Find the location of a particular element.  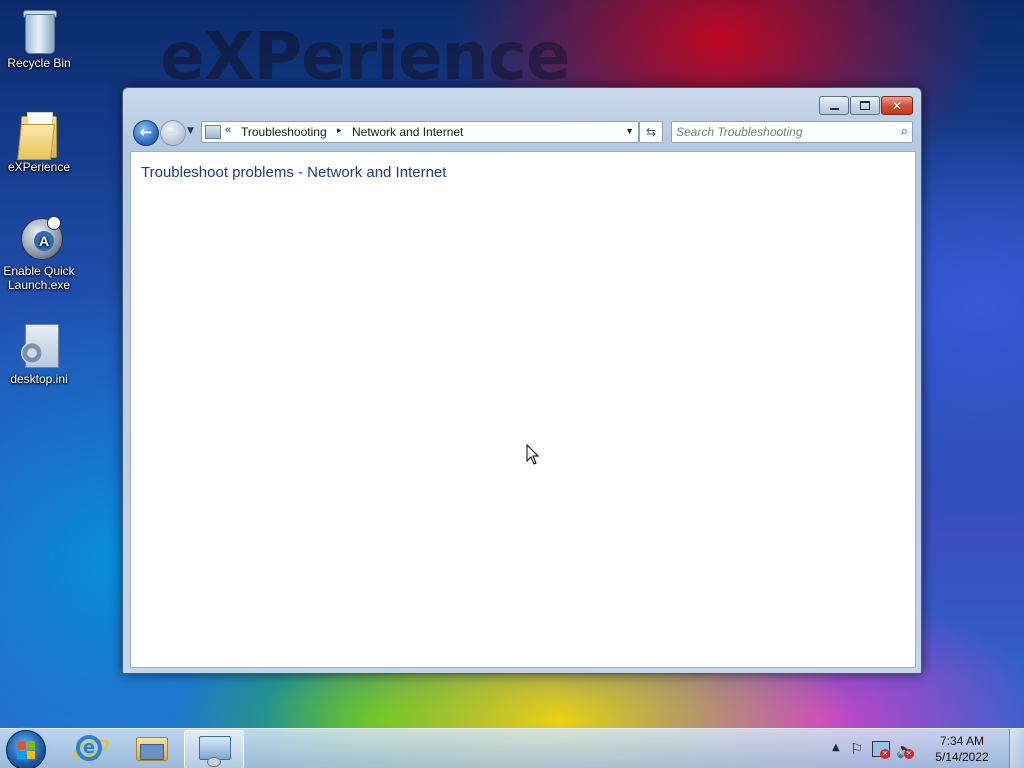

desktop-icon-label: Recycle Bin is located at coordinates (39, 63).